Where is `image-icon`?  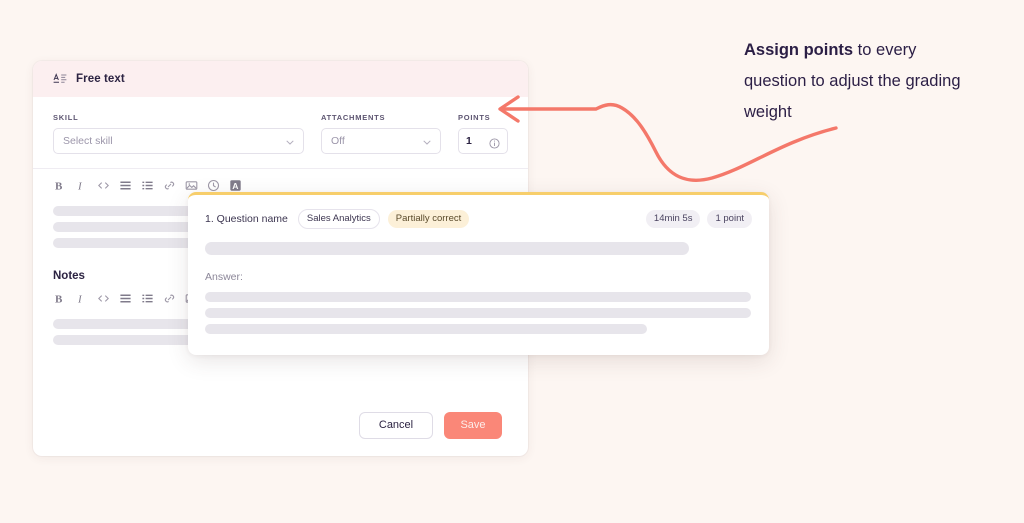
image-icon is located at coordinates (191, 185).